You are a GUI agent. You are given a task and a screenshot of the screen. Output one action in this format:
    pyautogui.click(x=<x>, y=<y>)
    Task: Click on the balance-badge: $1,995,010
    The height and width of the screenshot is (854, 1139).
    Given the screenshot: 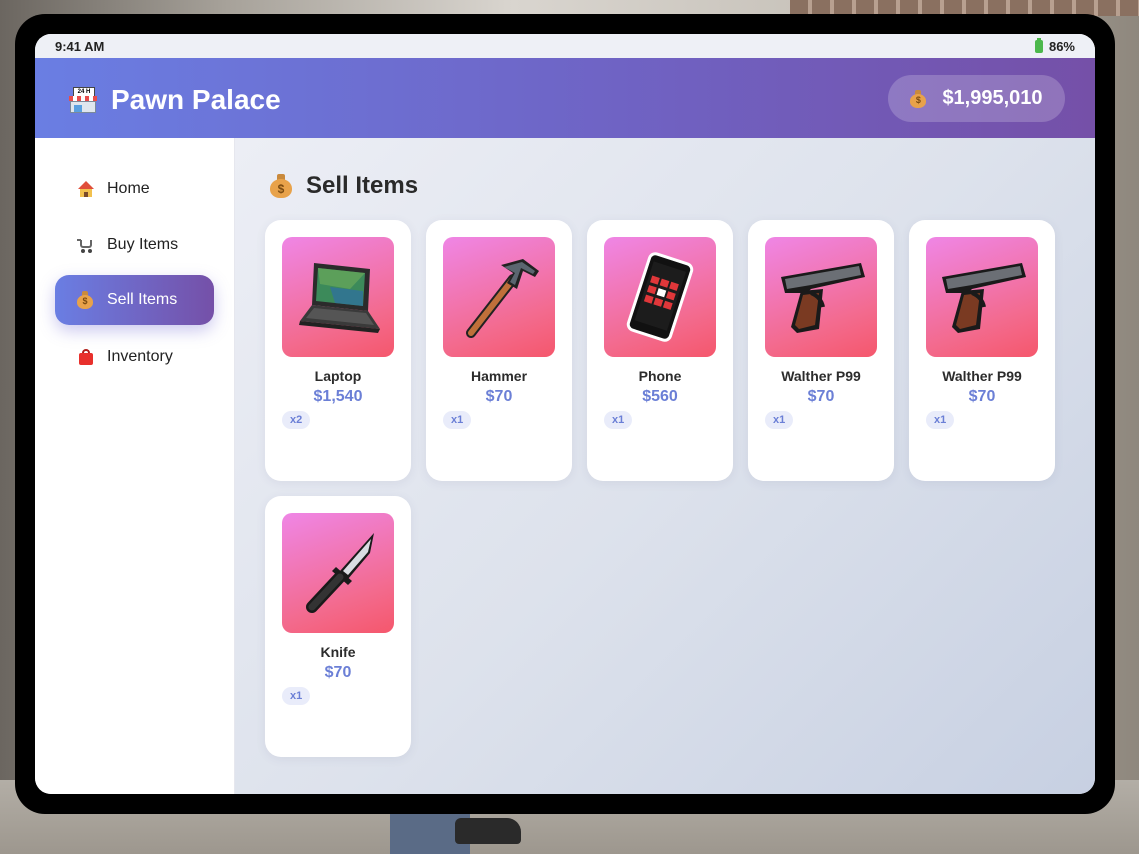 What is the action you would take?
    pyautogui.click(x=976, y=98)
    